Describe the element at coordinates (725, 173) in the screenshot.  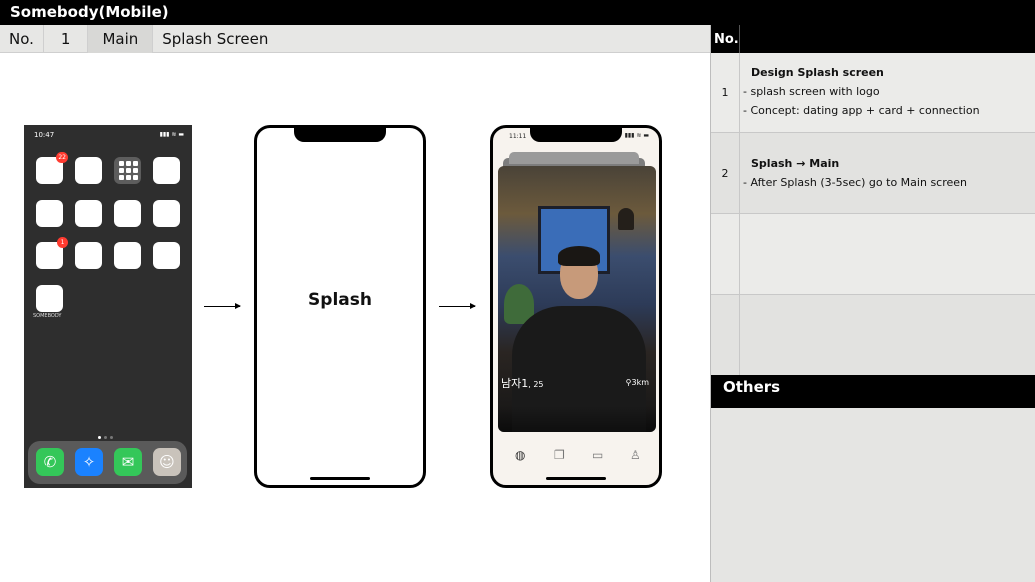
I see `row-number: 2` at that location.